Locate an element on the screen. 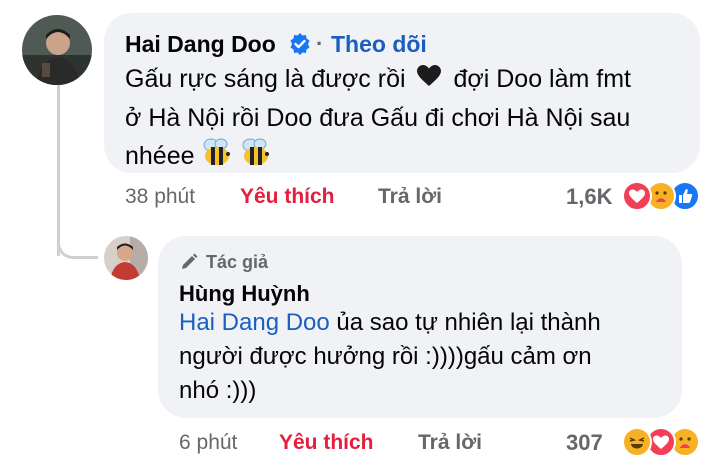 This screenshot has height=470, width=720. black-heart-icon is located at coordinates (429, 80).